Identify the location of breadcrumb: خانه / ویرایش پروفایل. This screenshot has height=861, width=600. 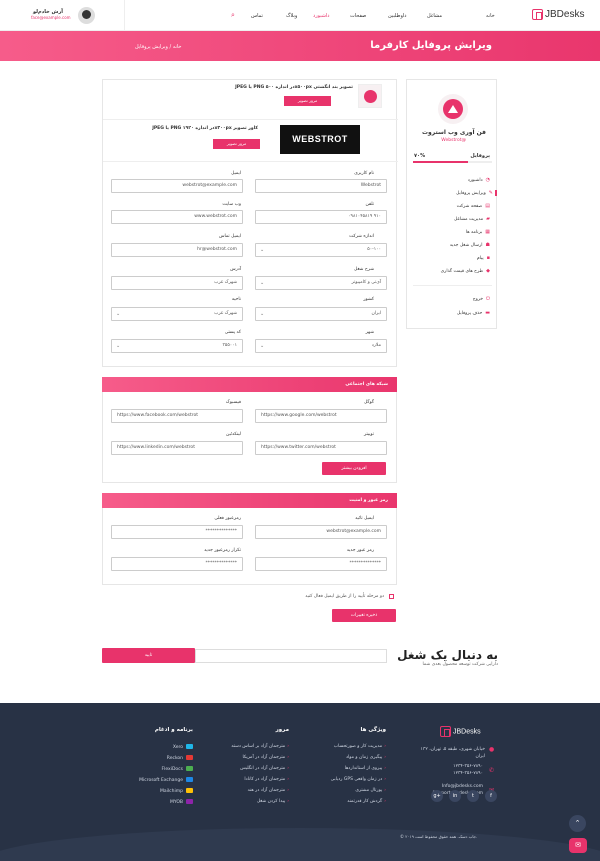
(158, 47).